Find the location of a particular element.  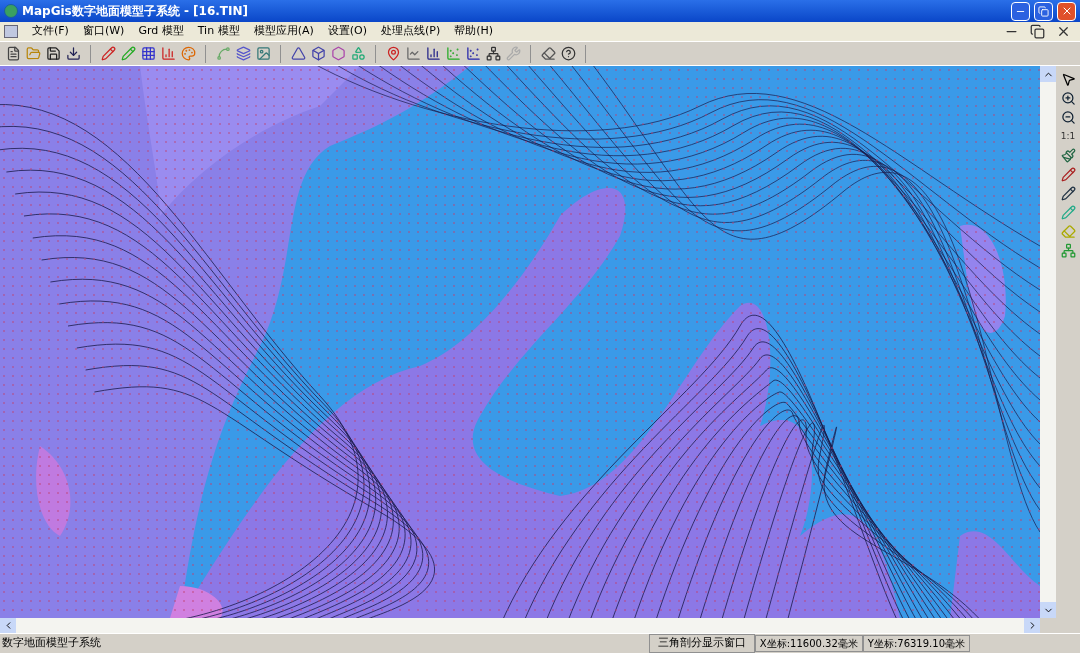

status-window-name: 三角剖分显示窗口 is located at coordinates (701, 643).